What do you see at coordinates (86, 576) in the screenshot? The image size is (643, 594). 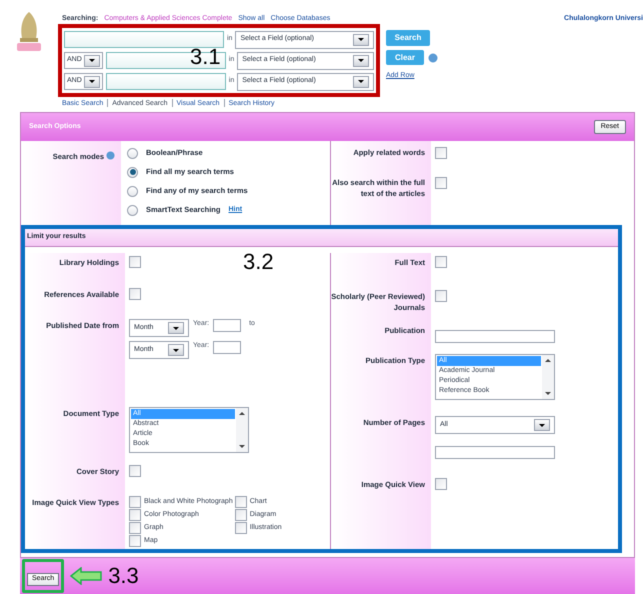 I see `arrow-icon` at bounding box center [86, 576].